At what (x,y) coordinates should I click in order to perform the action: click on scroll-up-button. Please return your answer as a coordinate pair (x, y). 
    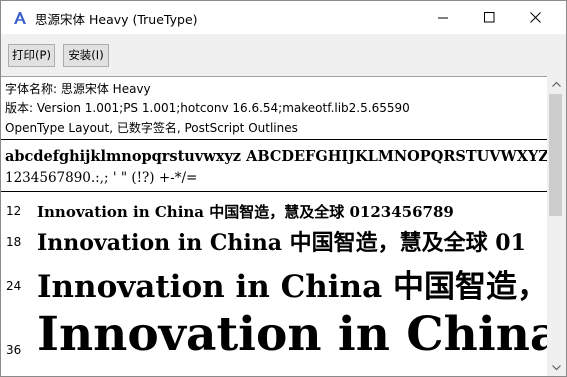
    Looking at the image, I should click on (556, 84).